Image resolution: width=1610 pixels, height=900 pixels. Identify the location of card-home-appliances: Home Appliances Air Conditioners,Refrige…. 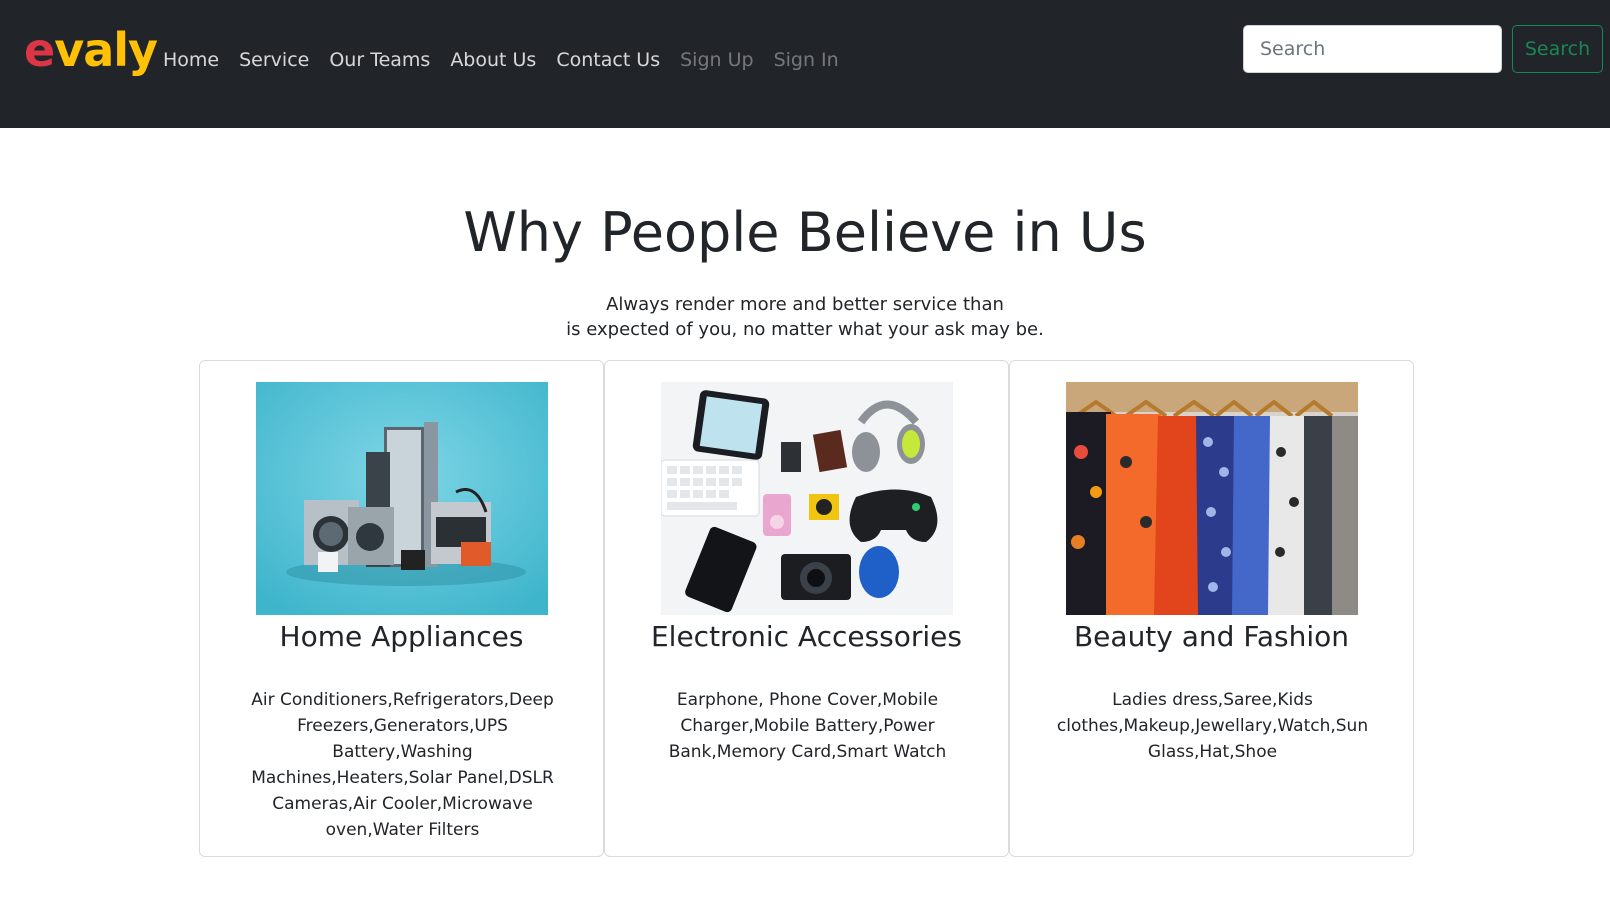
(401, 608).